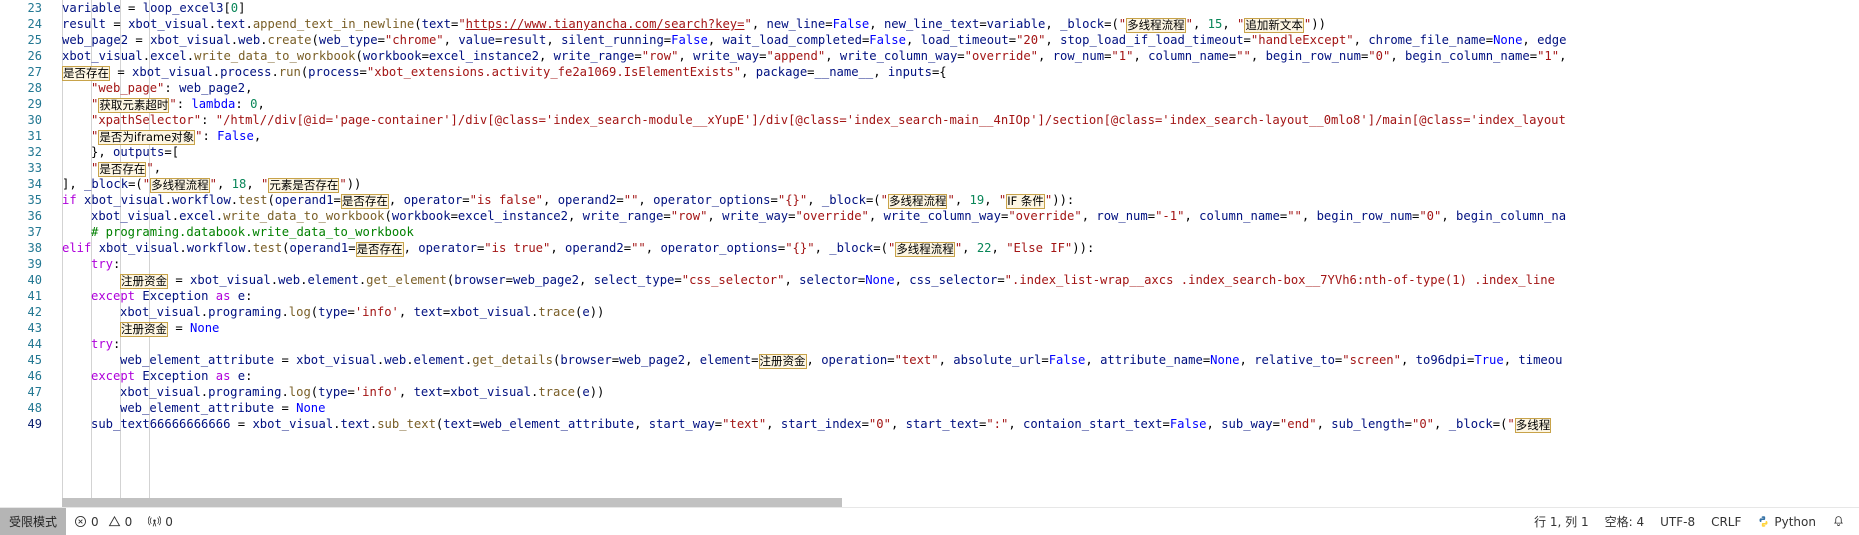  Describe the element at coordinates (929, 328) in the screenshot. I see `code-line: 43 注册资金 = None` at that location.